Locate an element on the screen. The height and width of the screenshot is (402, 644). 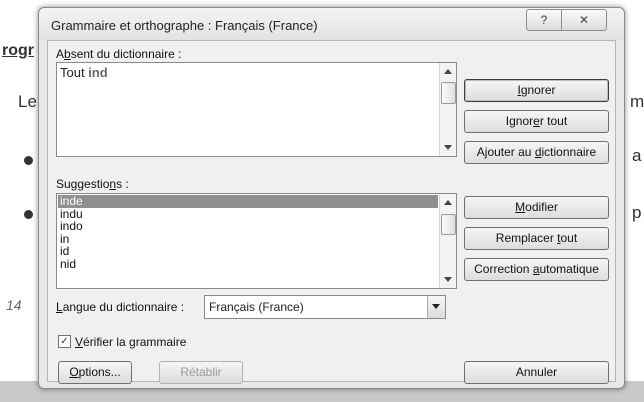
help-icon: ? is located at coordinates (544, 20).